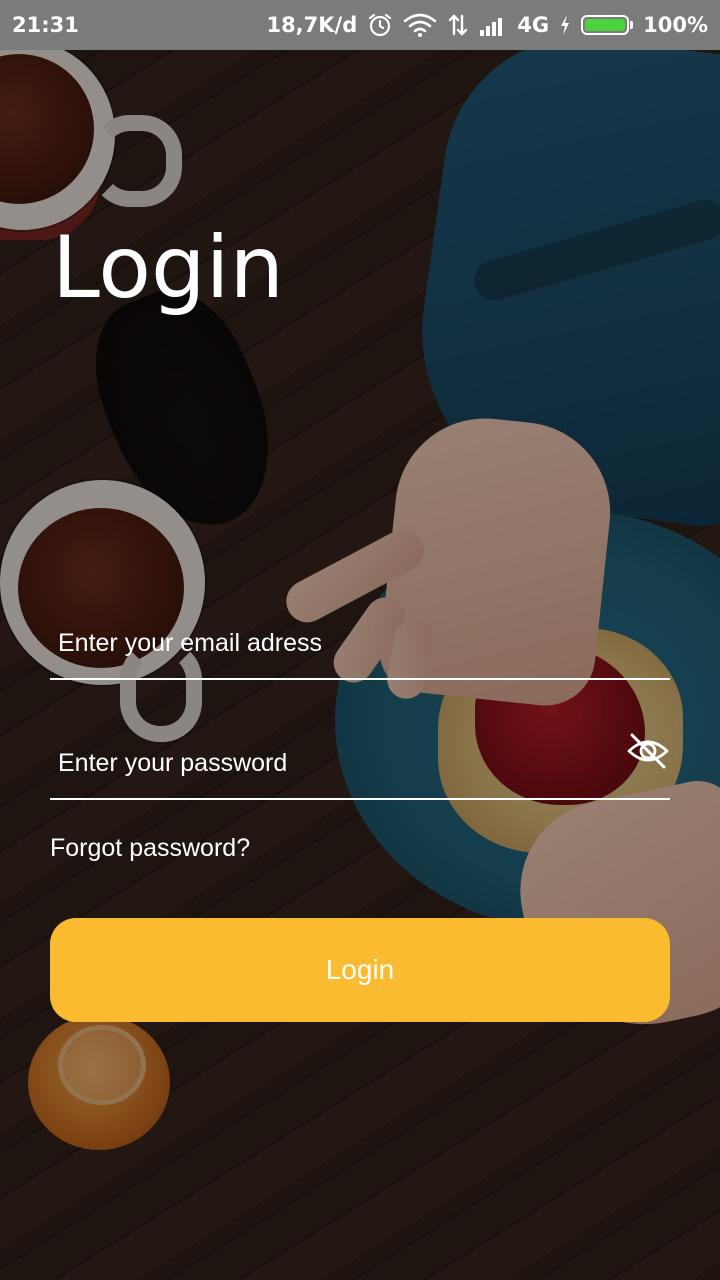  Describe the element at coordinates (45, 25) in the screenshot. I see `status-time: 21:31` at that location.